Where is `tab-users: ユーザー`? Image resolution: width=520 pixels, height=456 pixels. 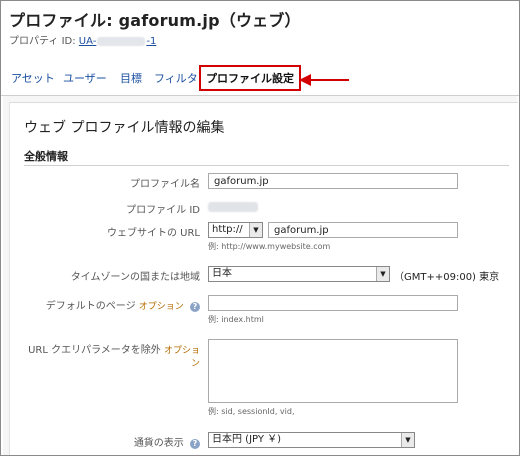
tab-users: ユーザー is located at coordinates (85, 78).